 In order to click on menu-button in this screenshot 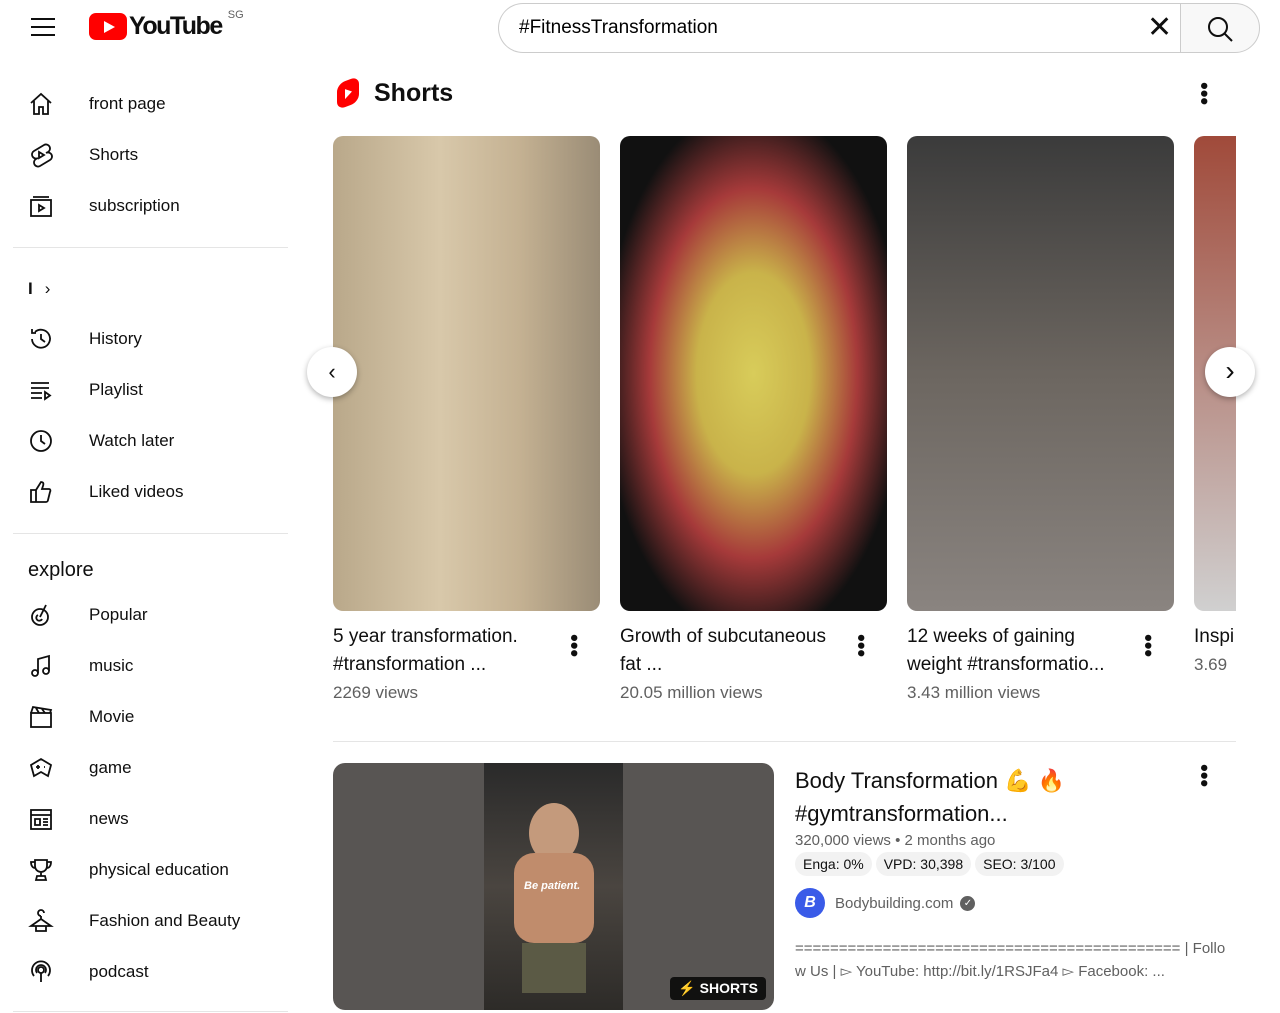, I will do `click(43, 27)`.